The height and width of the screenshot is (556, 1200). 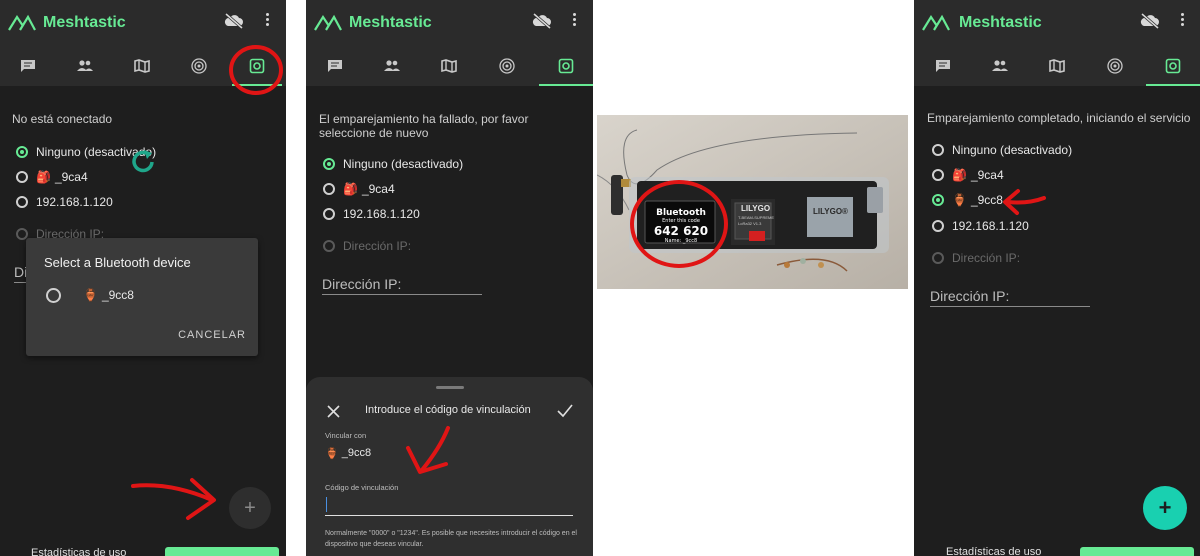 What do you see at coordinates (756, 217) in the screenshot?
I see `board-model: T-BEAM-SUPREME` at bounding box center [756, 217].